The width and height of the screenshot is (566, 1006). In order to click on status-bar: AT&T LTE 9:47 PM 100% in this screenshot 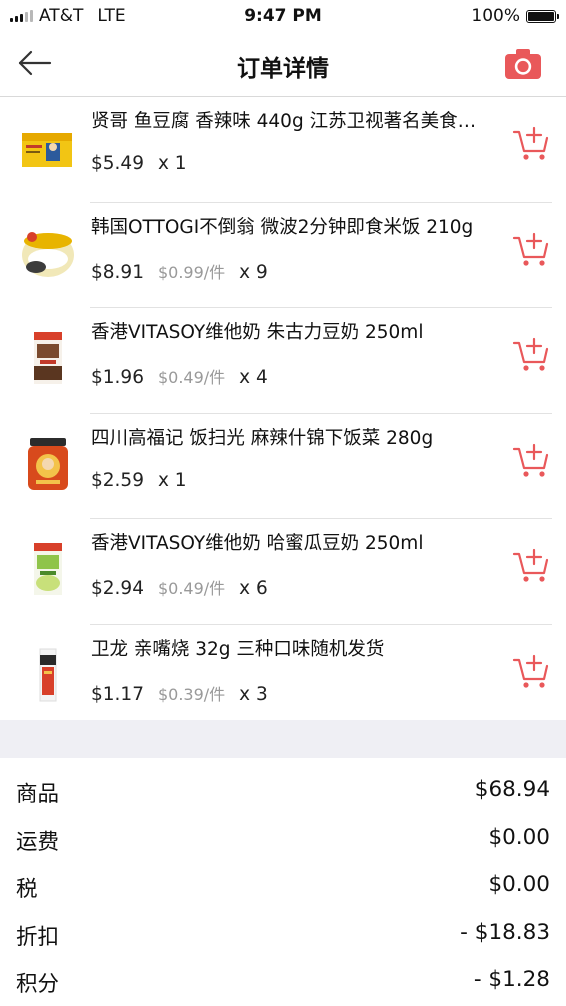, I will do `click(283, 16)`.